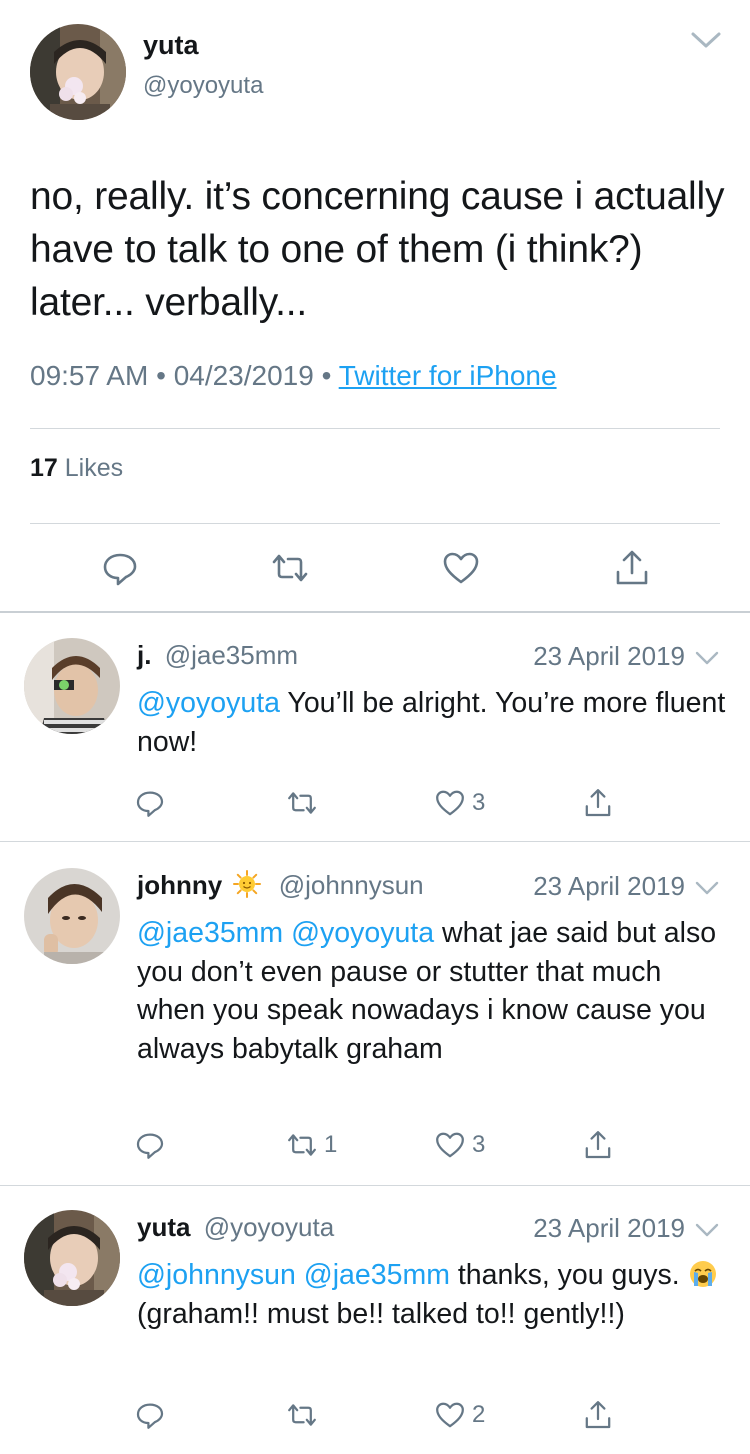 The image size is (750, 1454). What do you see at coordinates (208, 703) in the screenshot?
I see `mention-link: @yoyoyuta` at bounding box center [208, 703].